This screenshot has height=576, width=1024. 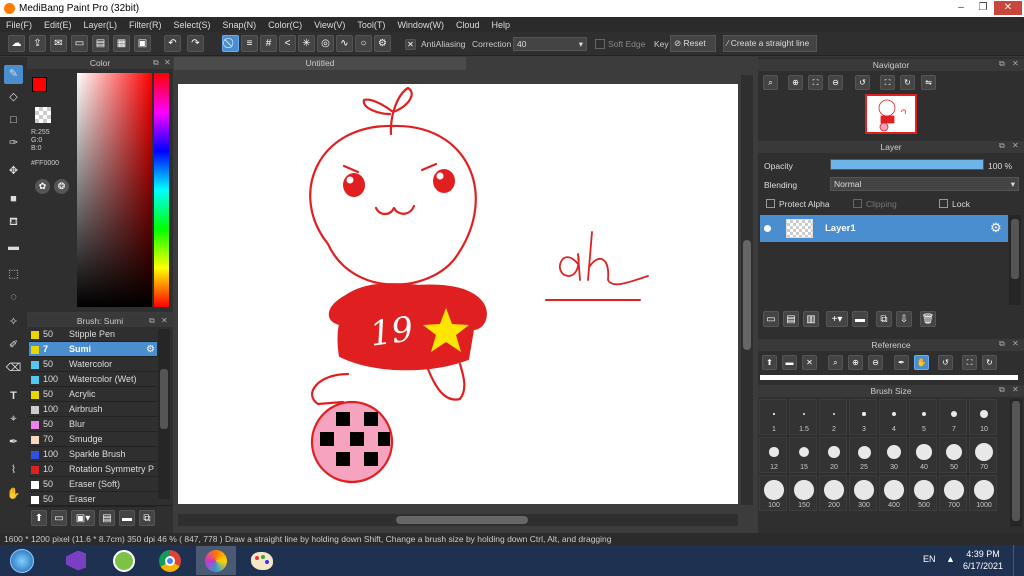 I want to click on language-indicator: EN, so click(x=929, y=559).